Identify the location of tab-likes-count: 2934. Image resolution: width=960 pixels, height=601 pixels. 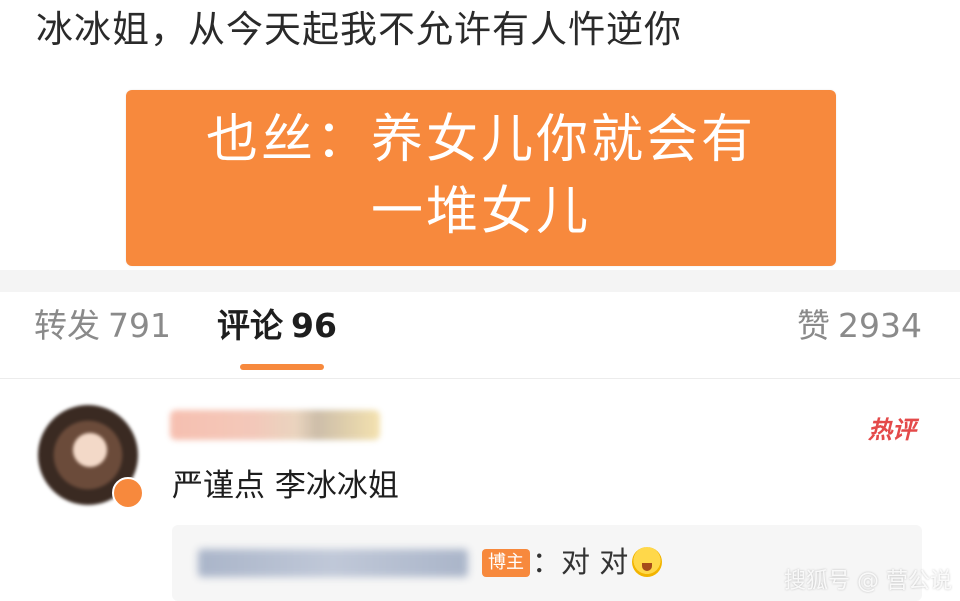
(880, 325).